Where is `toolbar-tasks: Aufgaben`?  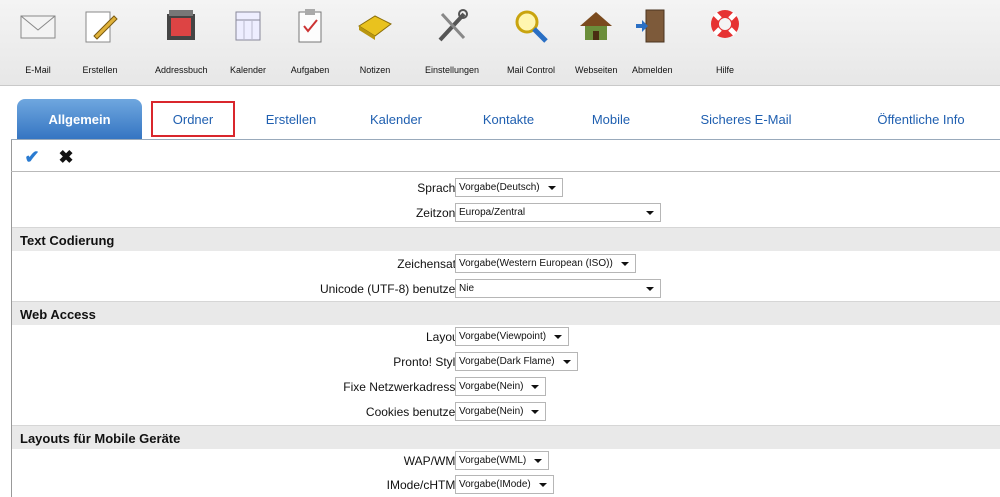 toolbar-tasks: Aufgaben is located at coordinates (310, 44).